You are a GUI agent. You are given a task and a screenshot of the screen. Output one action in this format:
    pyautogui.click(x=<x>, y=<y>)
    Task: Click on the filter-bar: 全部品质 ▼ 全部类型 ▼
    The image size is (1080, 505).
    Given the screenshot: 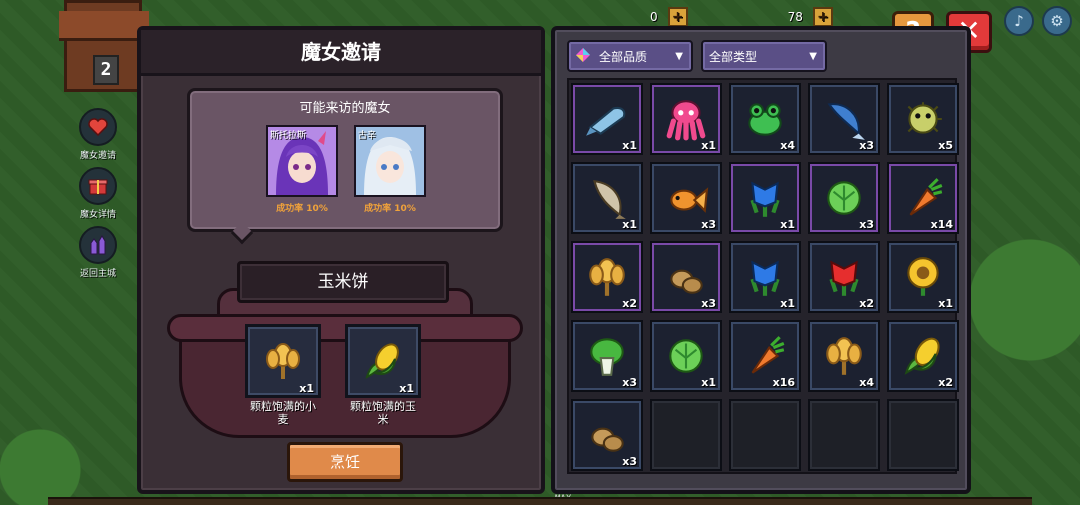 What is the action you would take?
    pyautogui.click(x=697, y=56)
    